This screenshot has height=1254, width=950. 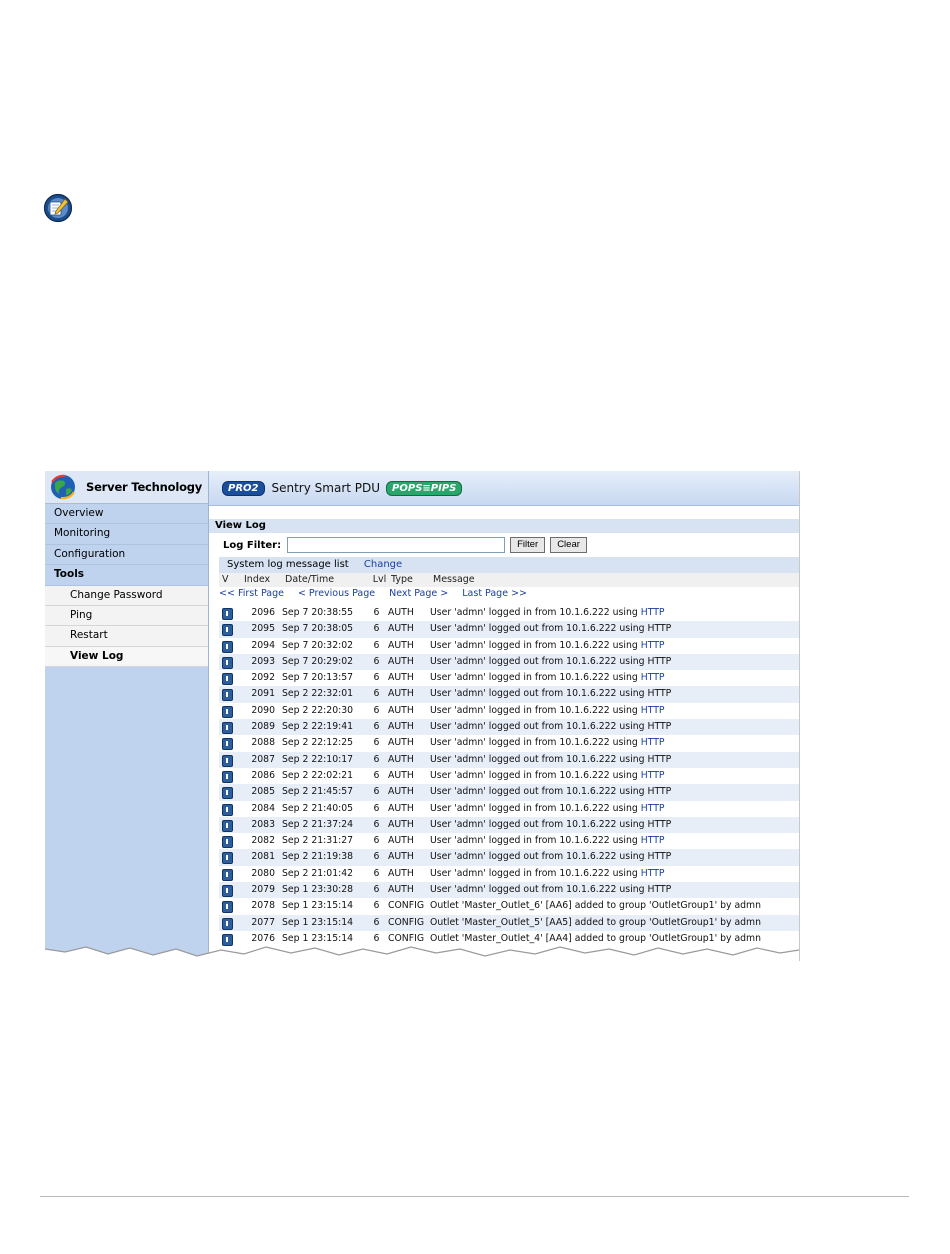 What do you see at coordinates (318, 612) in the screenshot?
I see `row-datetime: Sep 7 20:38:55` at bounding box center [318, 612].